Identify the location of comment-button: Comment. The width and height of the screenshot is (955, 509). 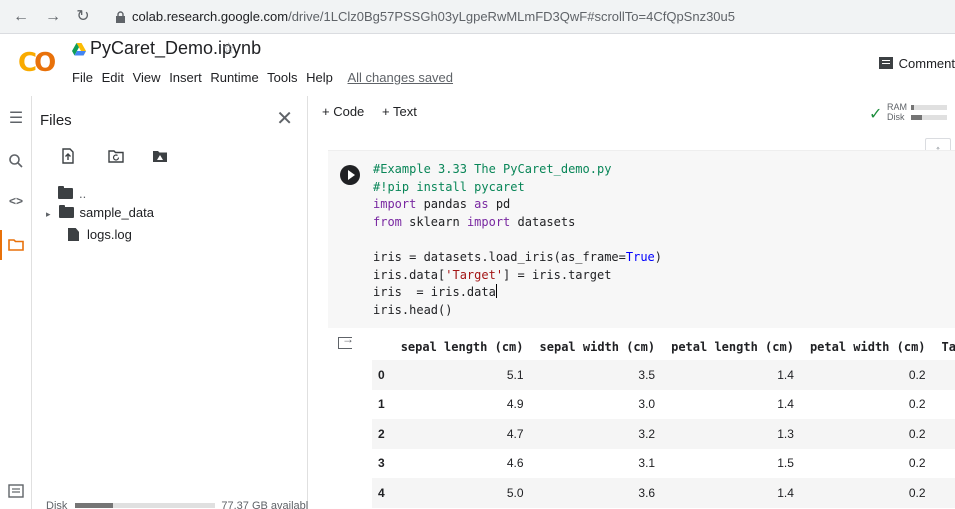
(916, 63).